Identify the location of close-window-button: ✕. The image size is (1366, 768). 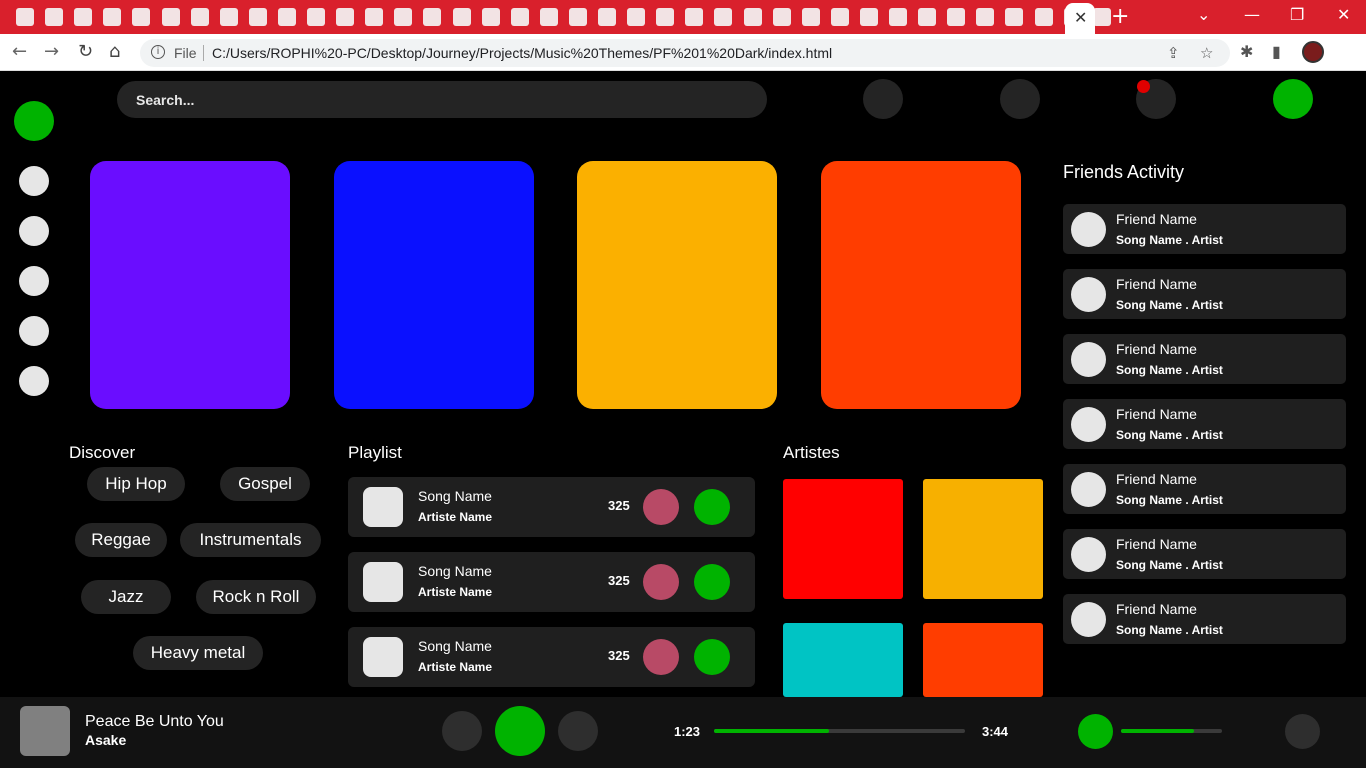
(1343, 14).